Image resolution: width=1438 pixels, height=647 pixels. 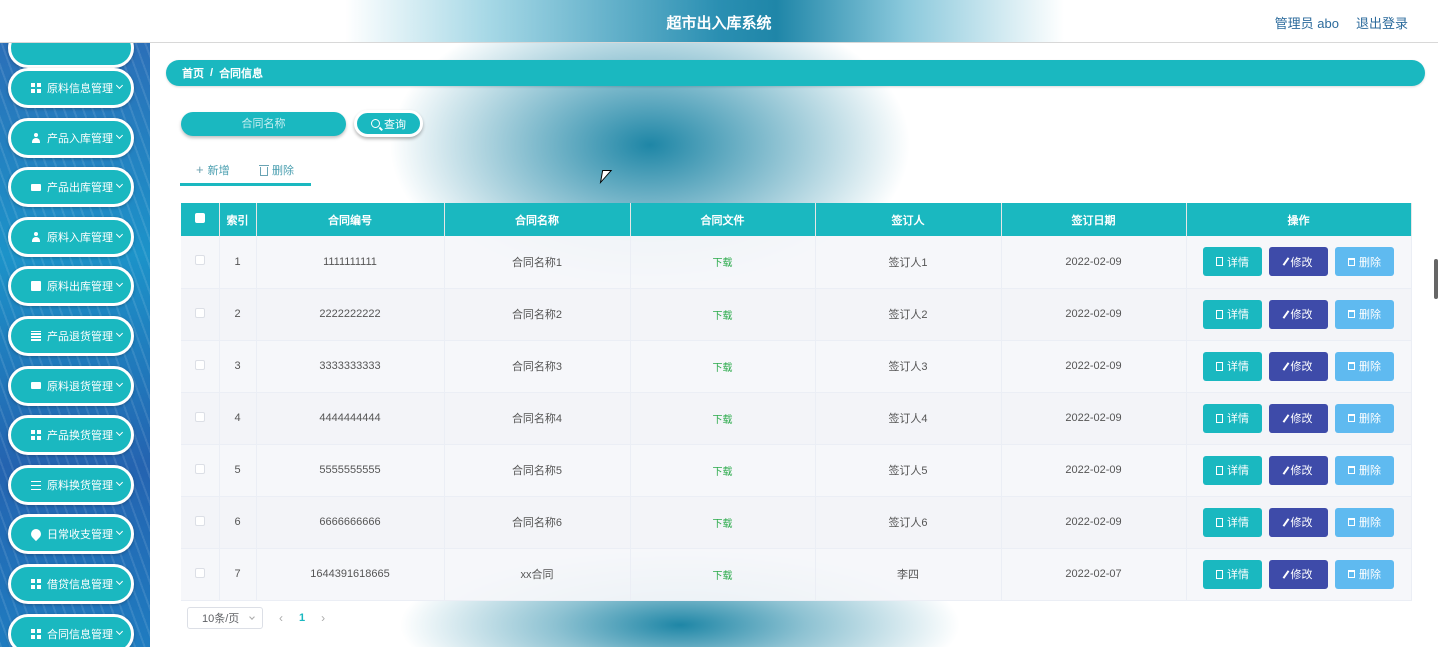 I want to click on add-button: + 新增, so click(x=213, y=170).